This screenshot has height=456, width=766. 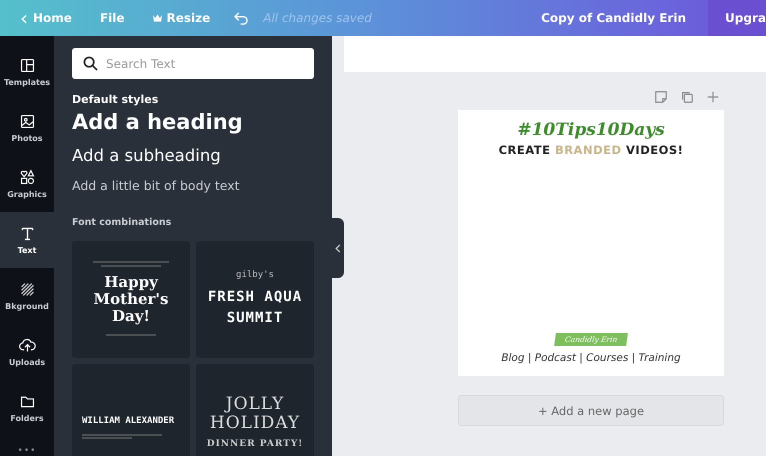 What do you see at coordinates (687, 97) in the screenshot?
I see `copy-icon` at bounding box center [687, 97].